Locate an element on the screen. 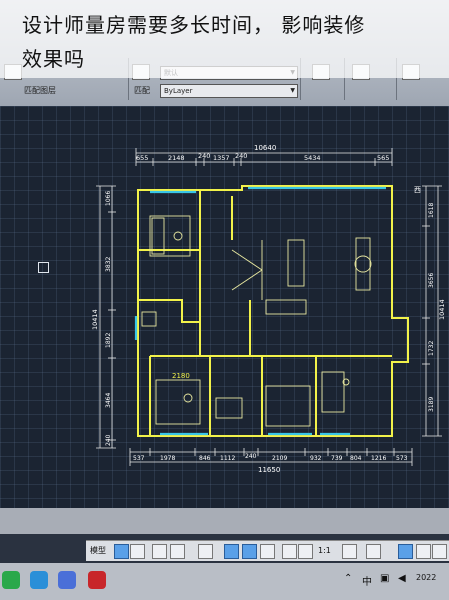  dim-top-3: 1357 is located at coordinates (221, 158).